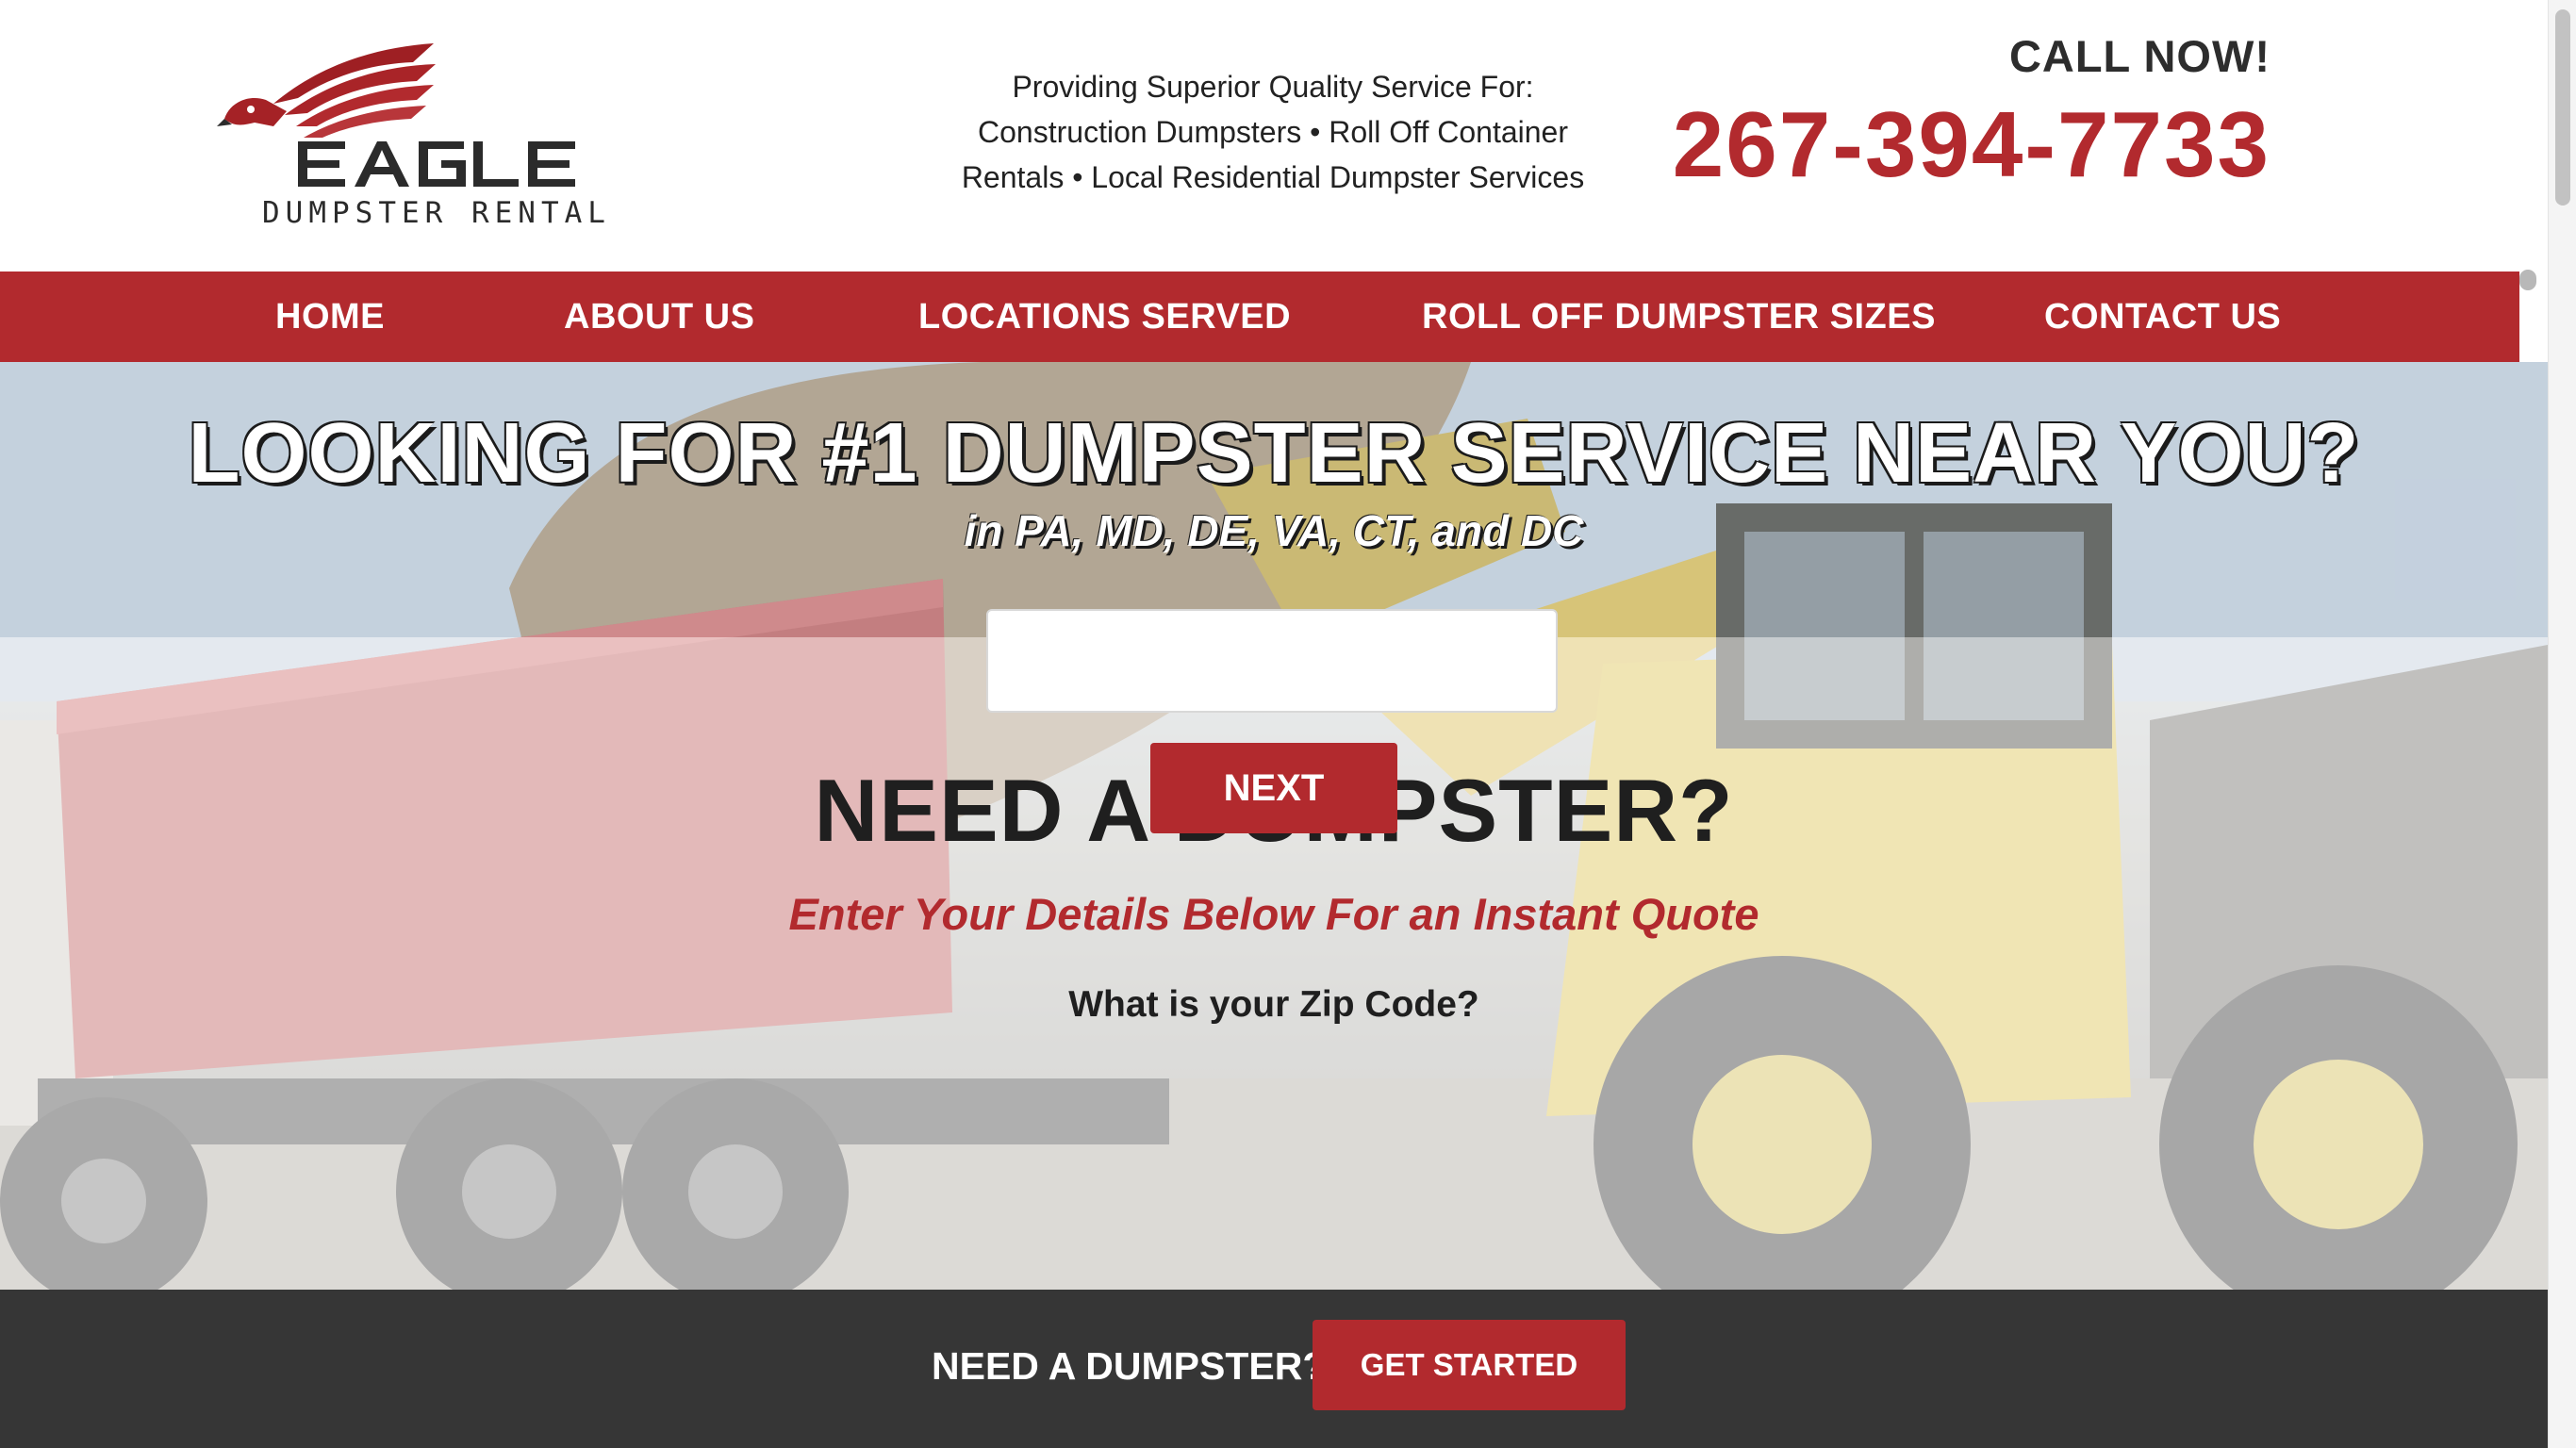 The image size is (2576, 1448). I want to click on get-started-button: GET STARTED, so click(1469, 1365).